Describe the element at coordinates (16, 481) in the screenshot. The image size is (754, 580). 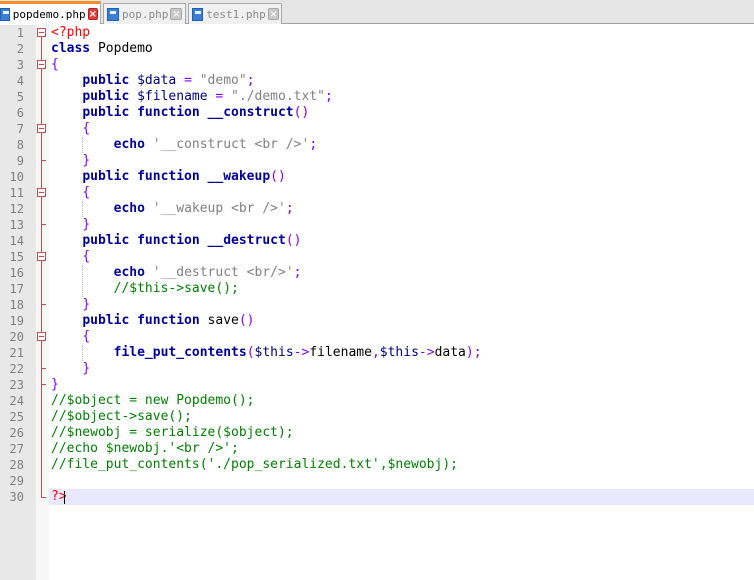
I see `line-number: 29` at that location.